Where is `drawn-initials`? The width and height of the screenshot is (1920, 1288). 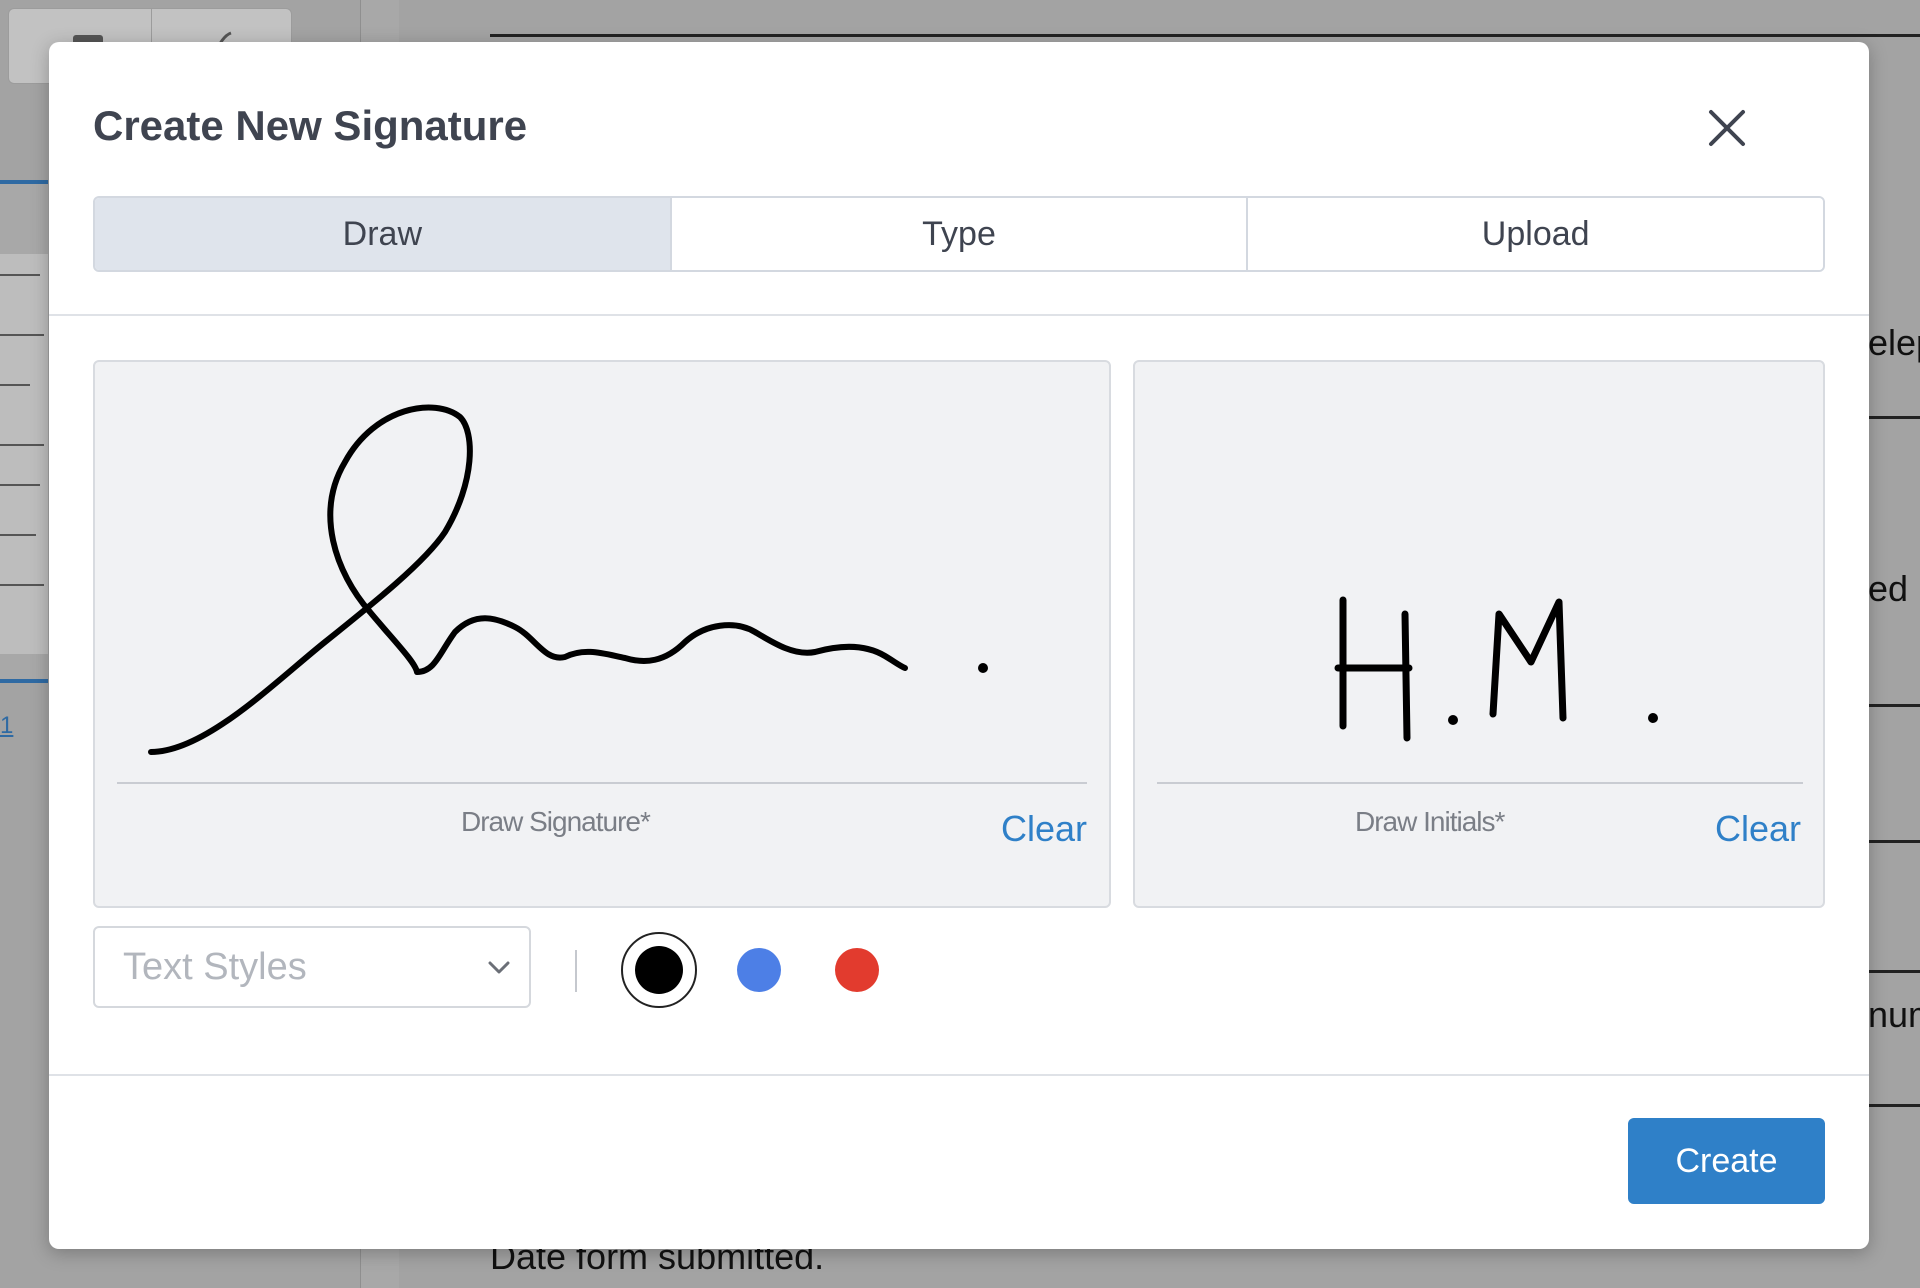 drawn-initials is located at coordinates (1496, 669).